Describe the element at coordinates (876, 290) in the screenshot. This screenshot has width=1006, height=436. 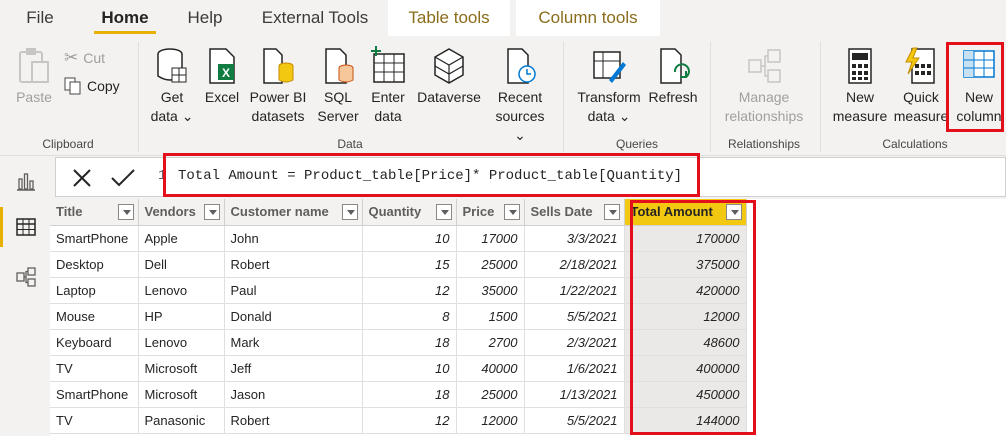
I see `empty-cell` at that location.